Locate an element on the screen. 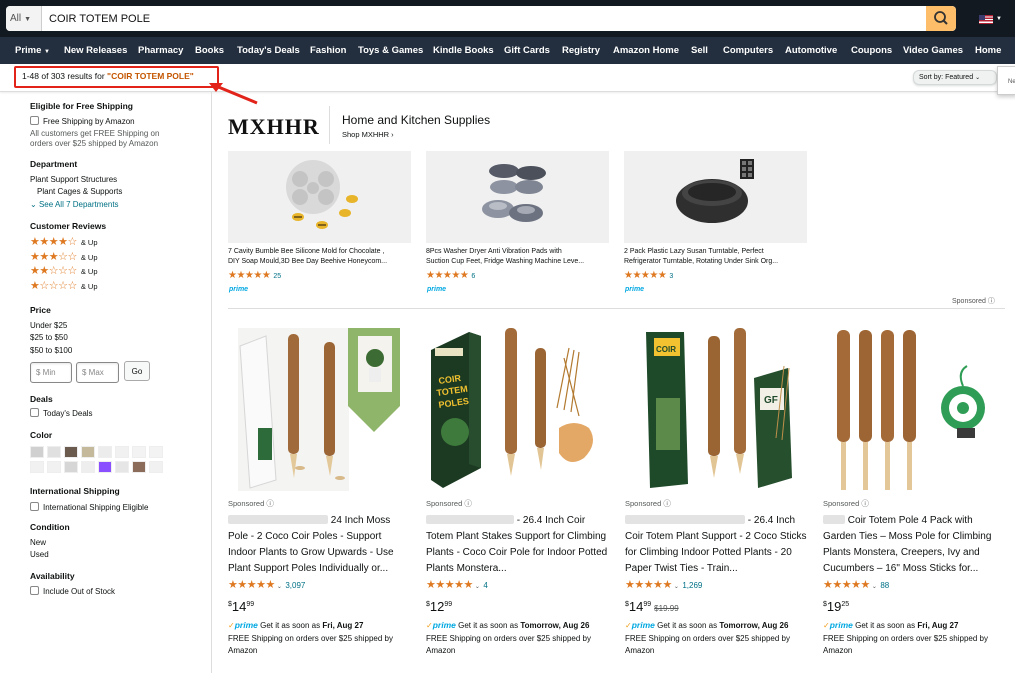  nav-pharmacy: Pharmacy is located at coordinates (160, 50).